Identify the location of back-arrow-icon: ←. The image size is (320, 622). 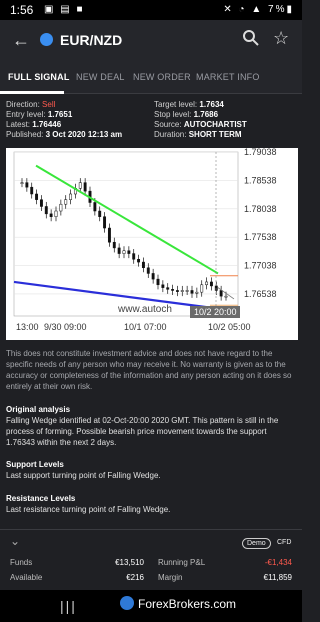
(21, 40).